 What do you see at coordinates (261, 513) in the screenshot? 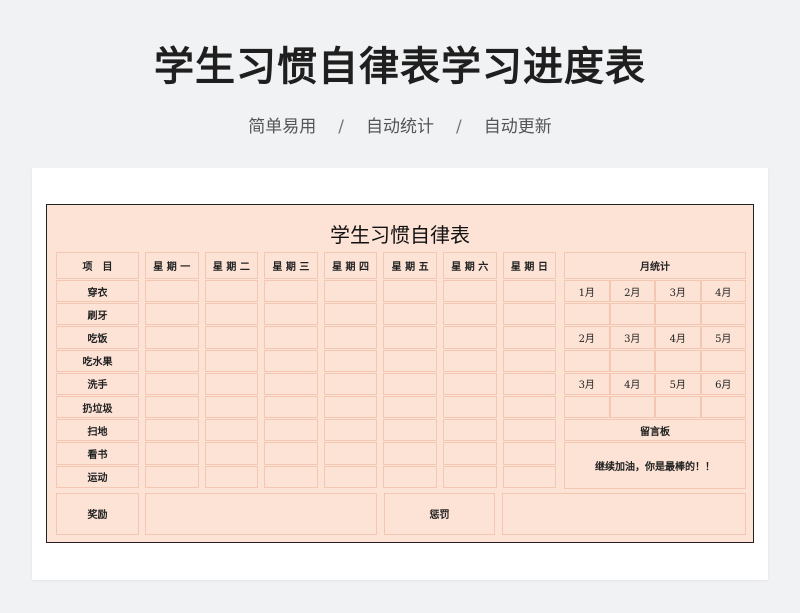
I see `reward-cell` at bounding box center [261, 513].